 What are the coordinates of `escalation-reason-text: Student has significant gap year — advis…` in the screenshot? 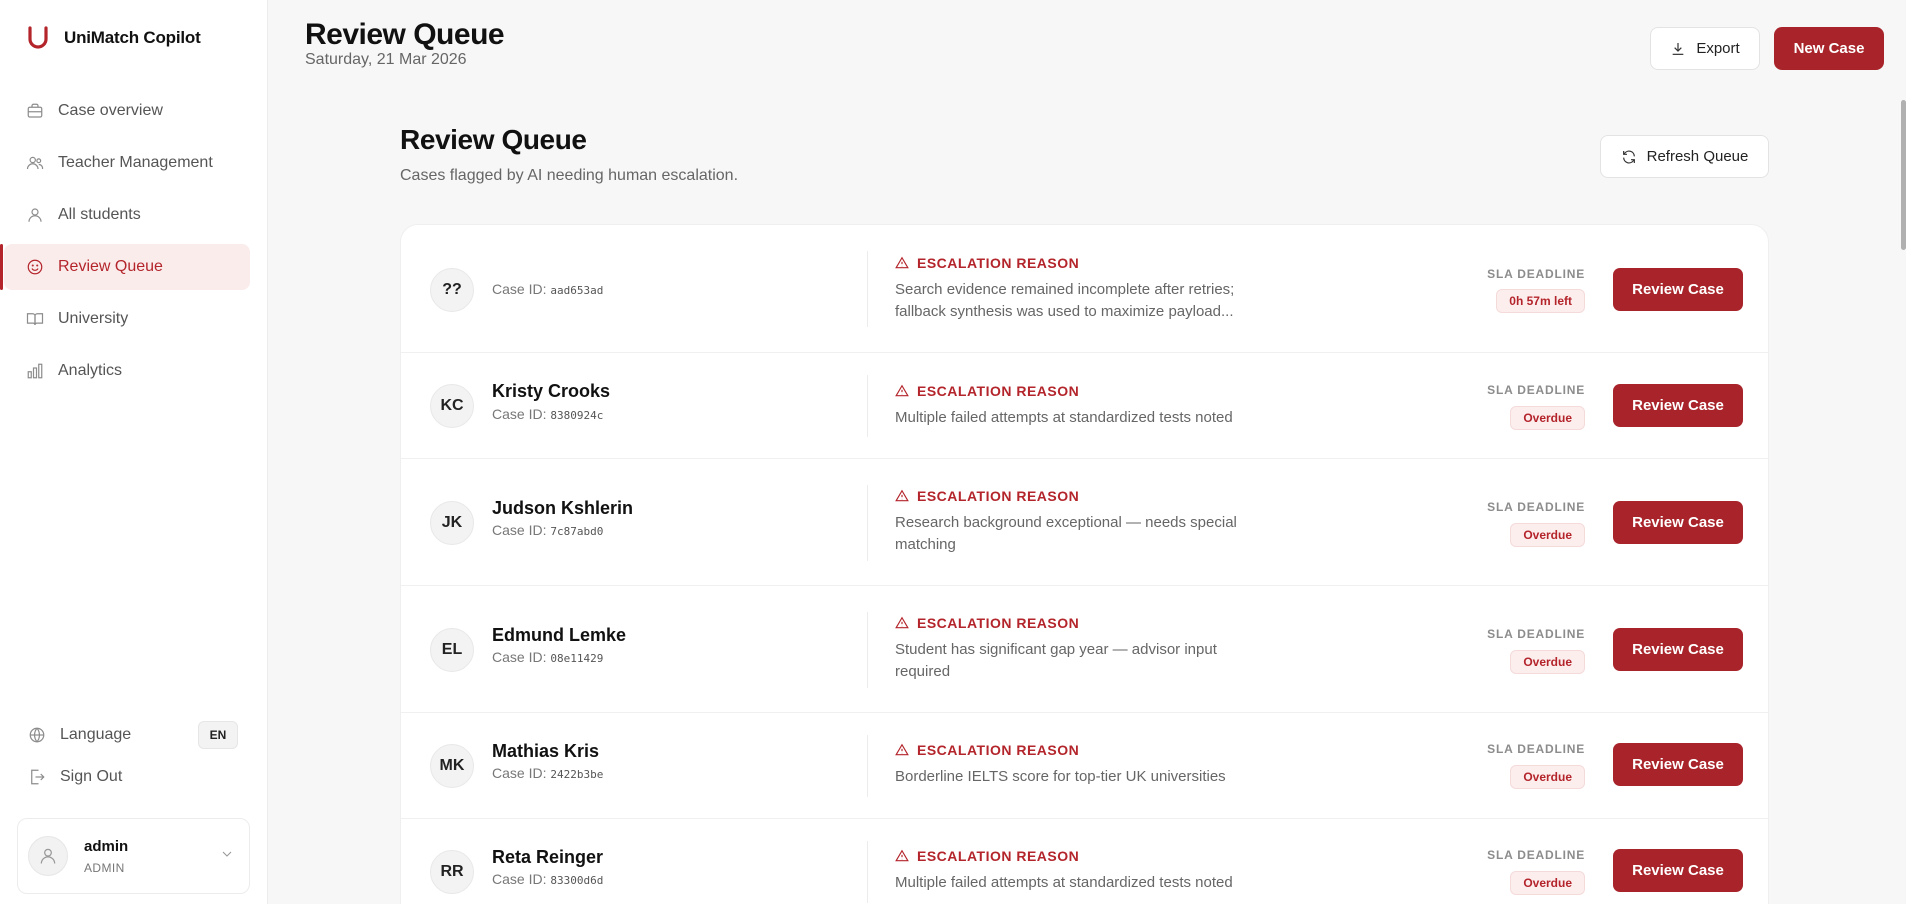 It's located at (1056, 660).